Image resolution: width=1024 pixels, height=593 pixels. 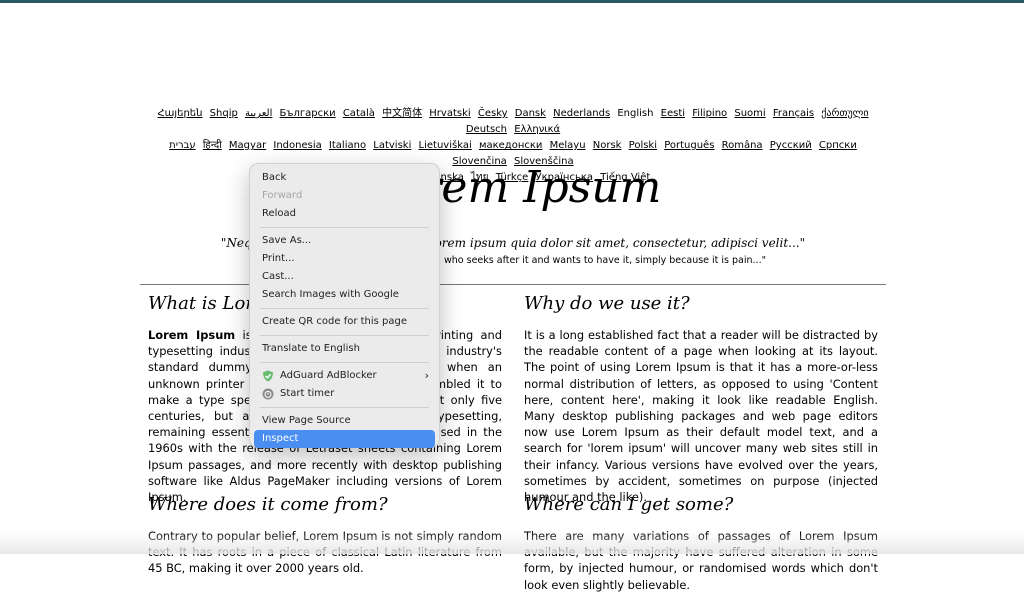 What do you see at coordinates (426, 375) in the screenshot?
I see `chevron-right-icon: ›` at bounding box center [426, 375].